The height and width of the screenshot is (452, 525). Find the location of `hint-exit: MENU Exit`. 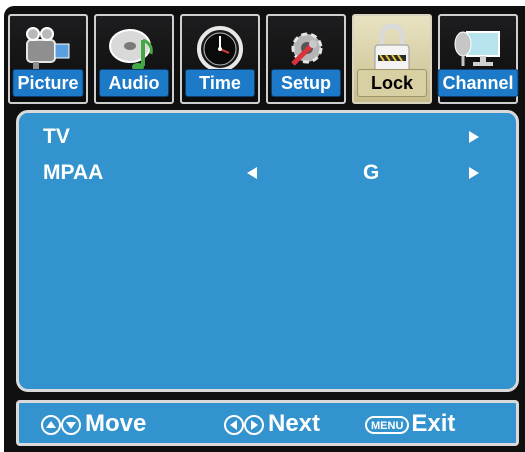

hint-exit: MENU Exit is located at coordinates (410, 424).